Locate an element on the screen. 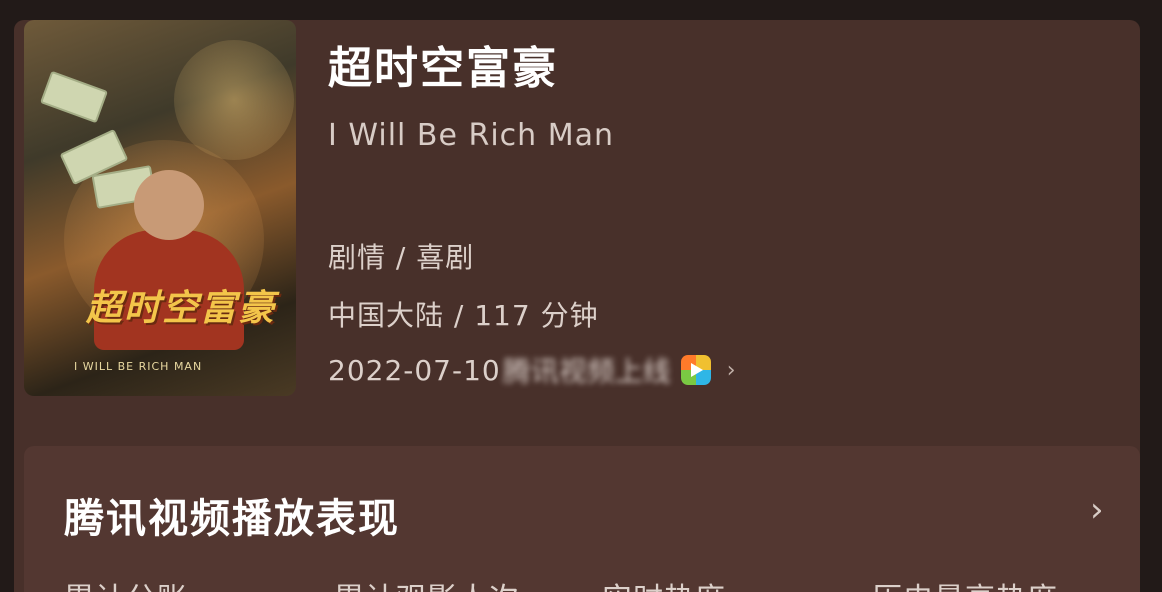  release-info-link: 2022-07-10 腾讯视频上线 › is located at coordinates (532, 370).